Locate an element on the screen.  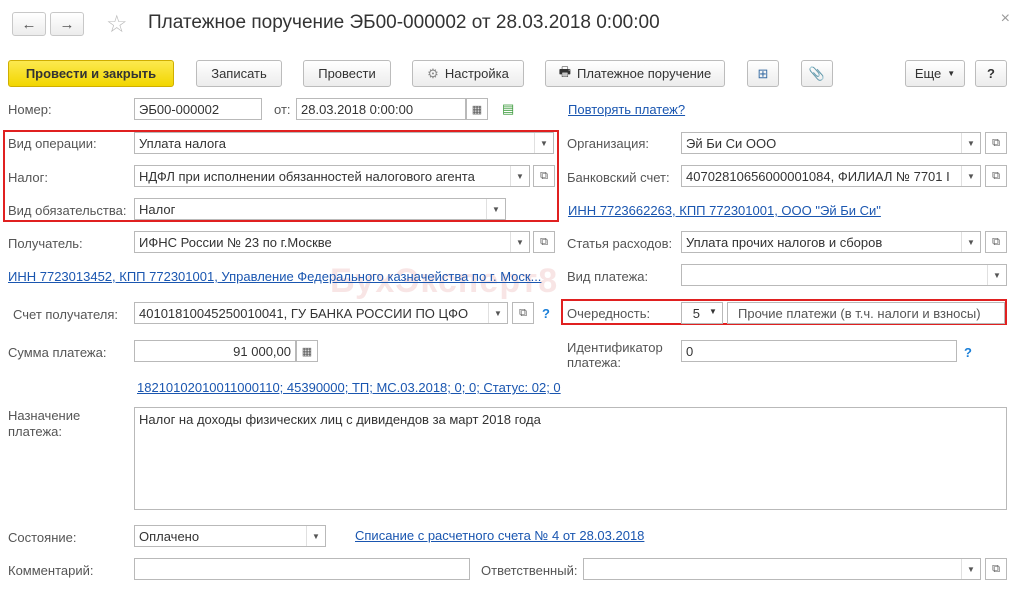
amount-field: 91 000,00 is located at coordinates (215, 351).